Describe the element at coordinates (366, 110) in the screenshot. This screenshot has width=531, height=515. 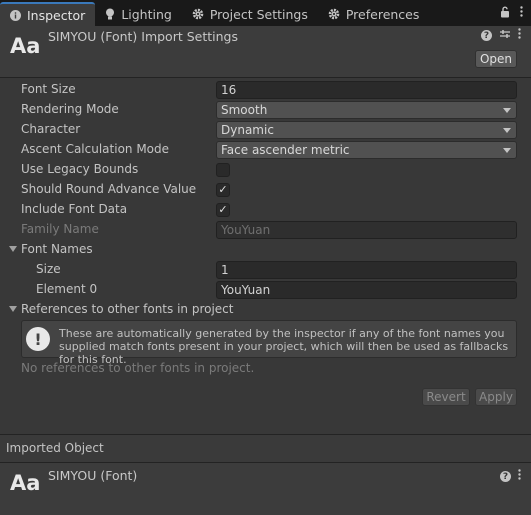
I see `rendering-mode-dropdown: Smooth` at that location.